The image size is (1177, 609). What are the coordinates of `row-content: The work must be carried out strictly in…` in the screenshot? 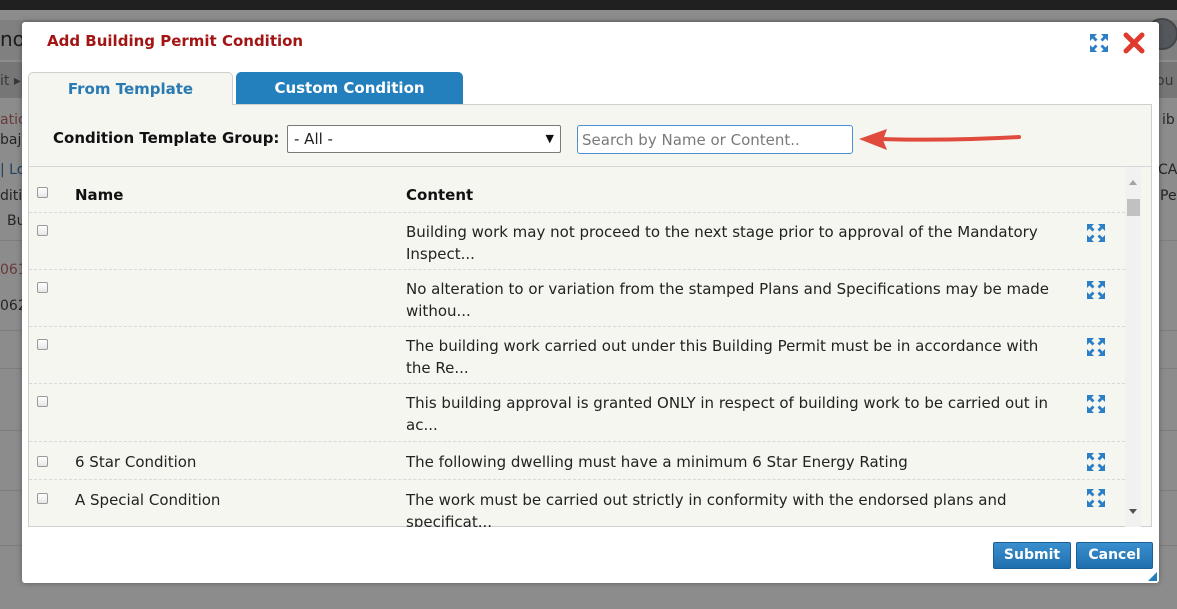 It's located at (706, 509).